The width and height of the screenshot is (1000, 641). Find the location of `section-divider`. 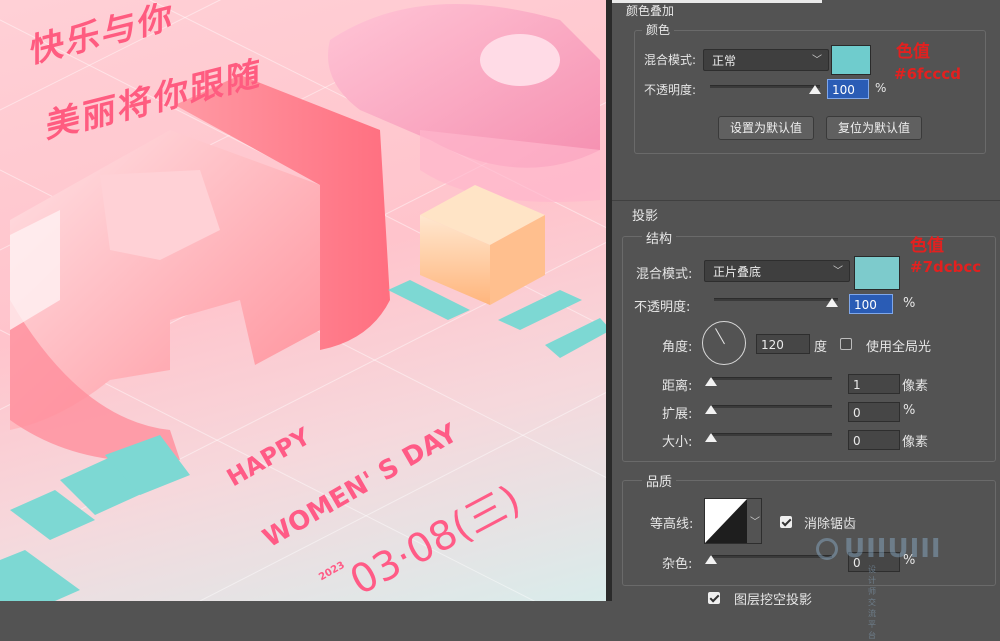

section-divider is located at coordinates (806, 200).